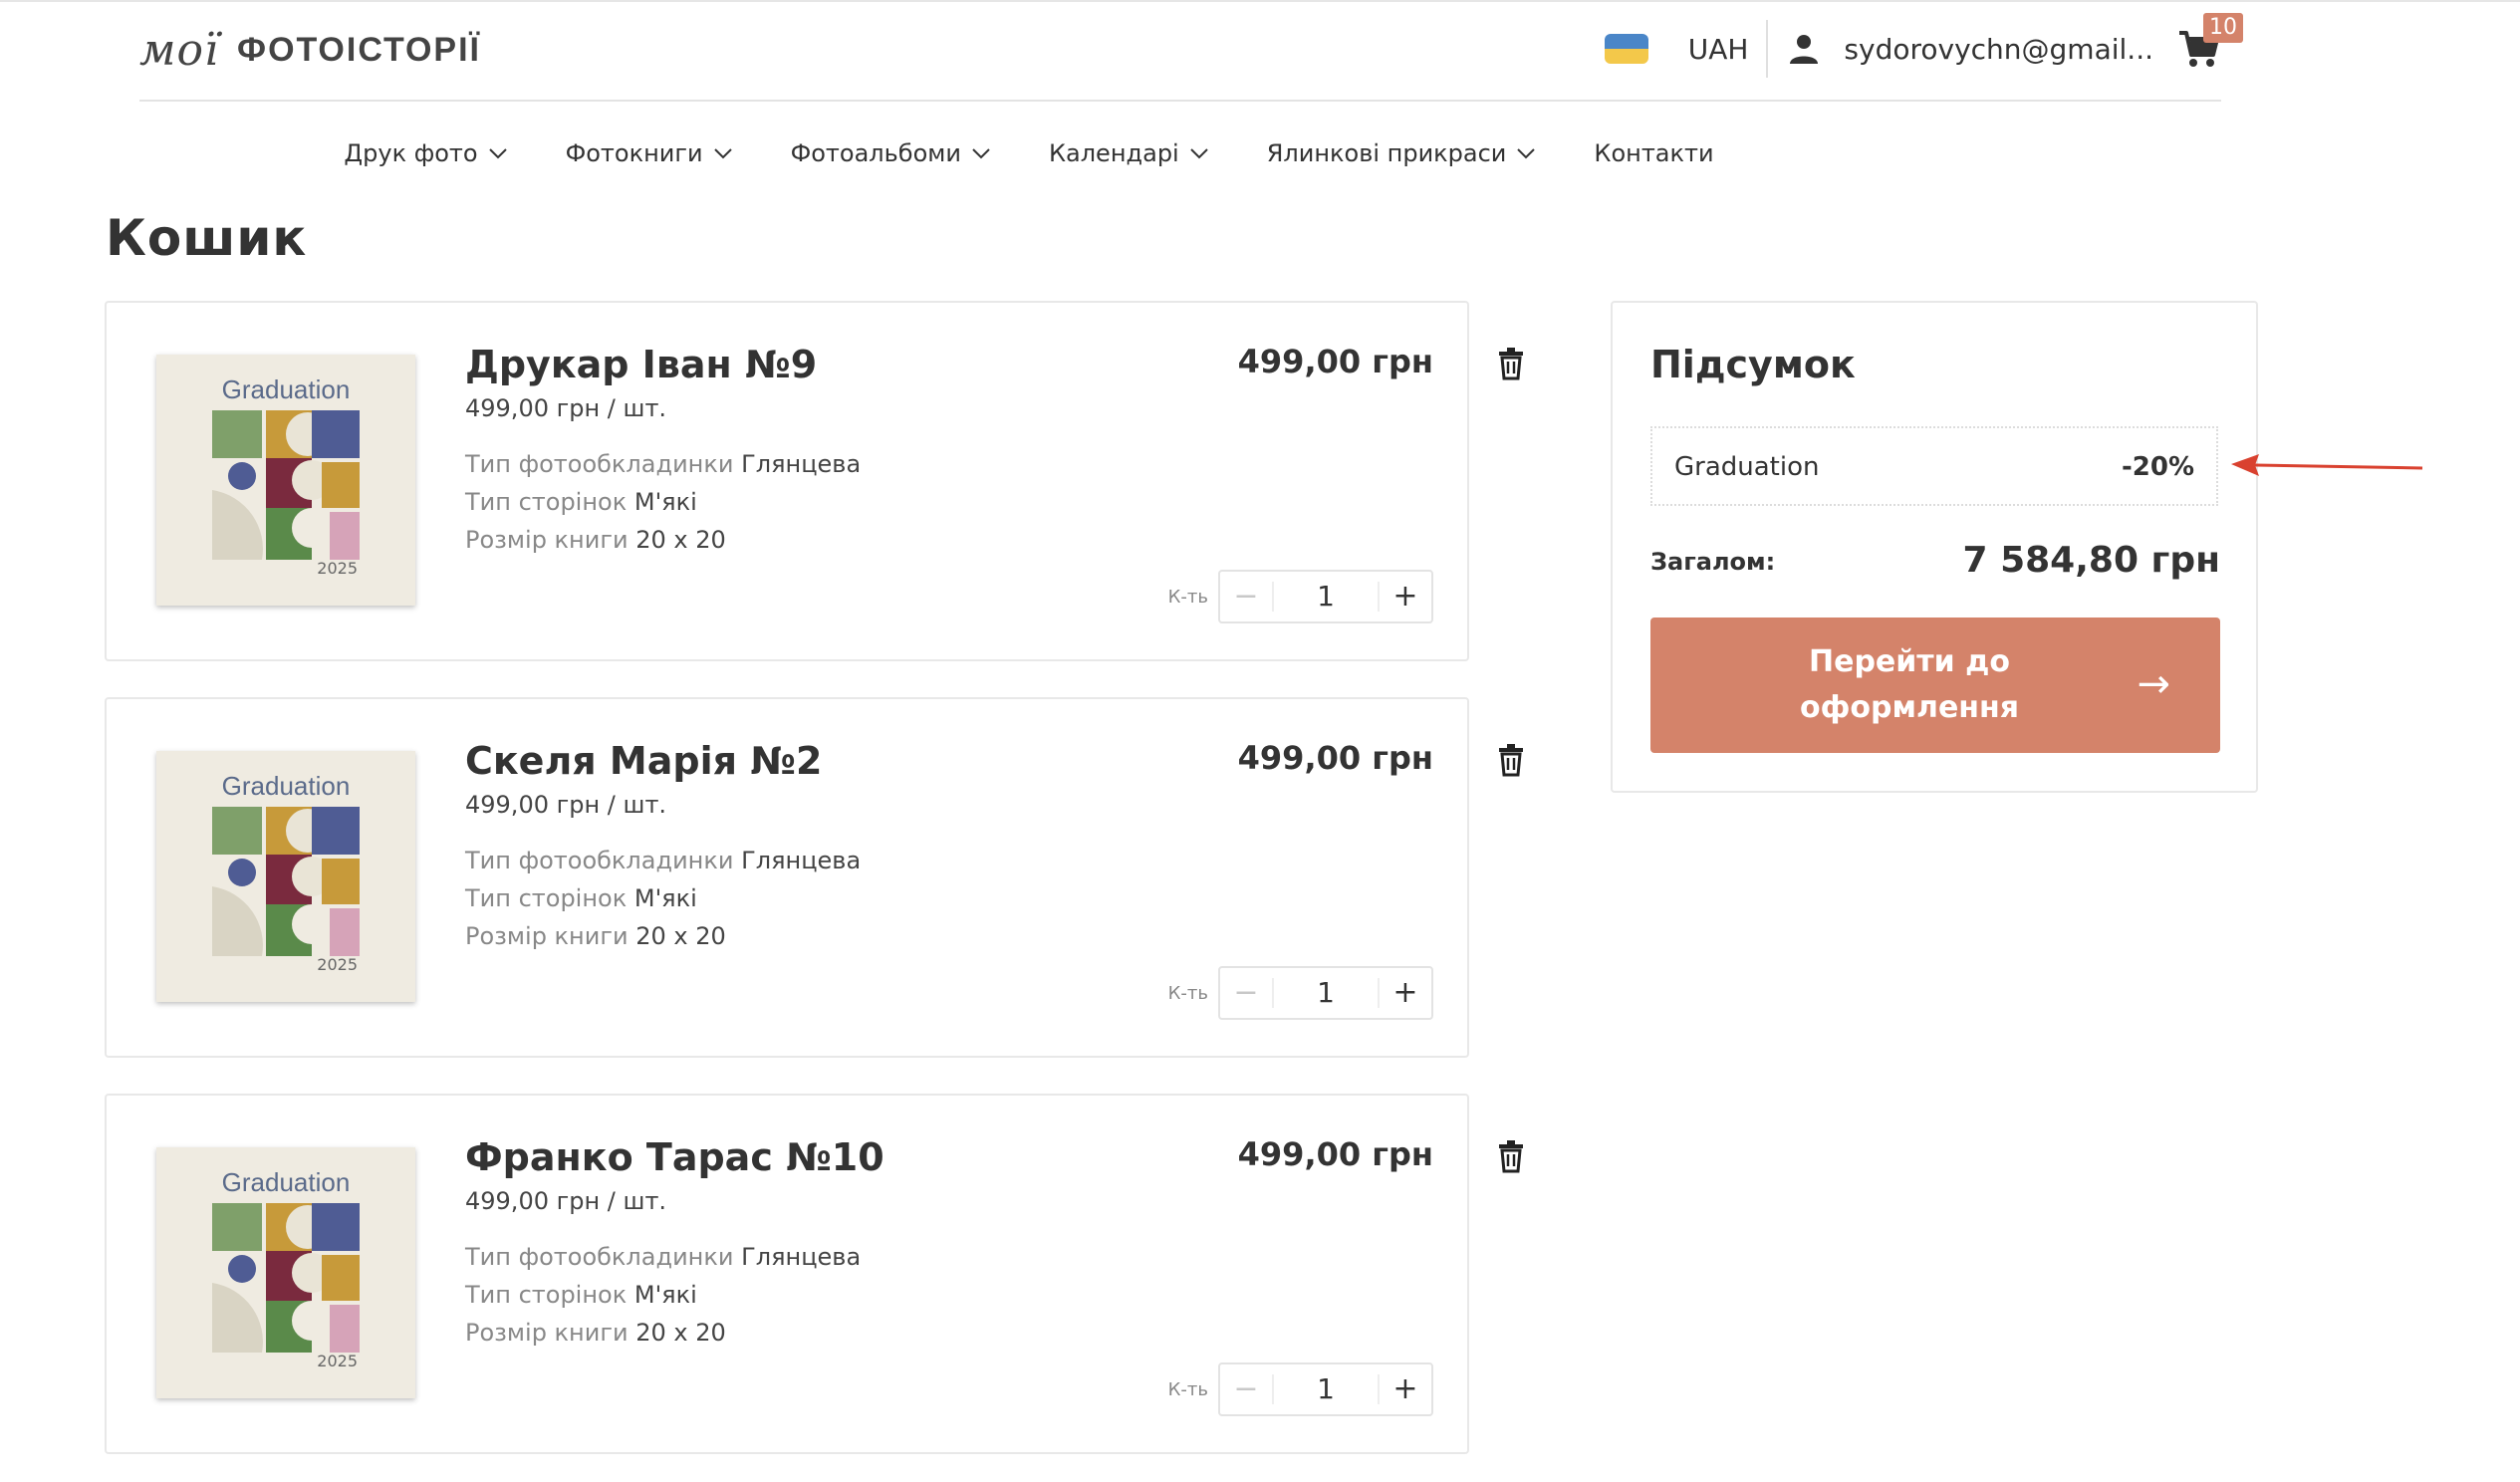  I want to click on cart-count-badge: 10, so click(2223, 28).